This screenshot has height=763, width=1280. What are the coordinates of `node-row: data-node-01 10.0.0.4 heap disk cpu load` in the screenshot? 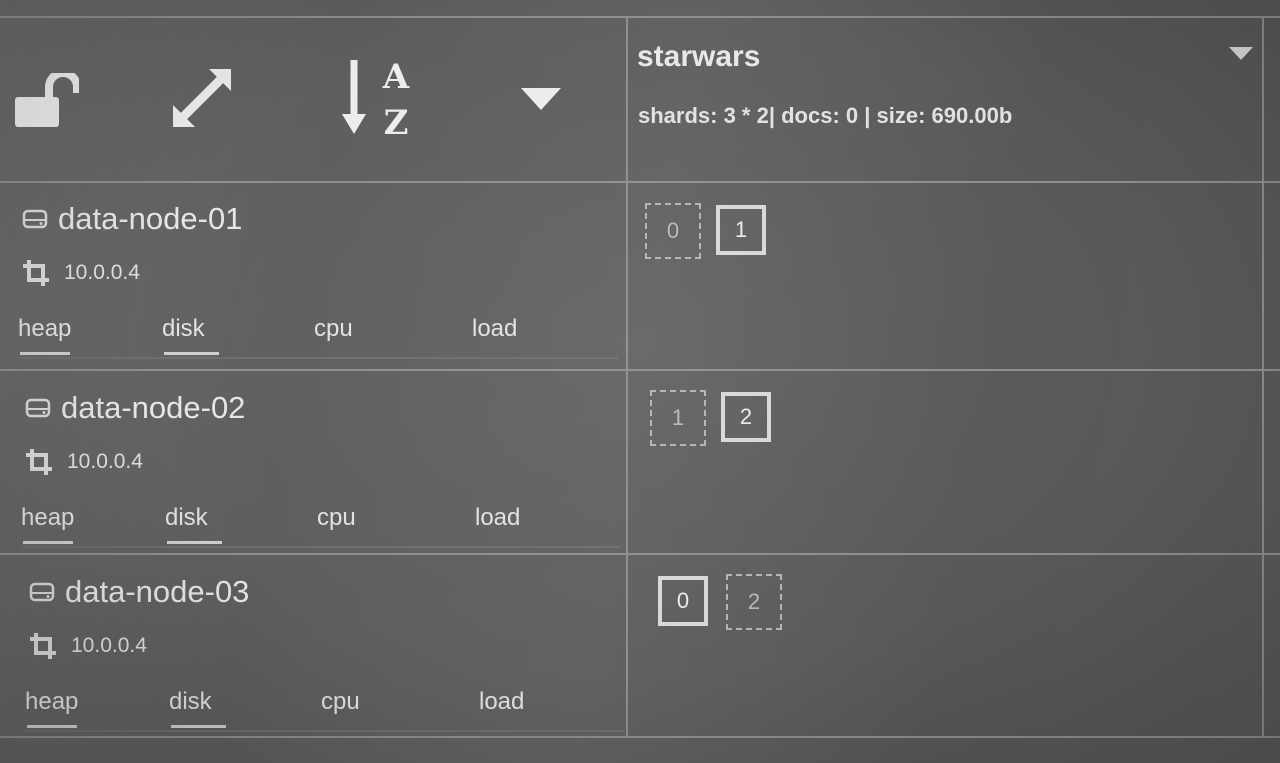 It's located at (315, 282).